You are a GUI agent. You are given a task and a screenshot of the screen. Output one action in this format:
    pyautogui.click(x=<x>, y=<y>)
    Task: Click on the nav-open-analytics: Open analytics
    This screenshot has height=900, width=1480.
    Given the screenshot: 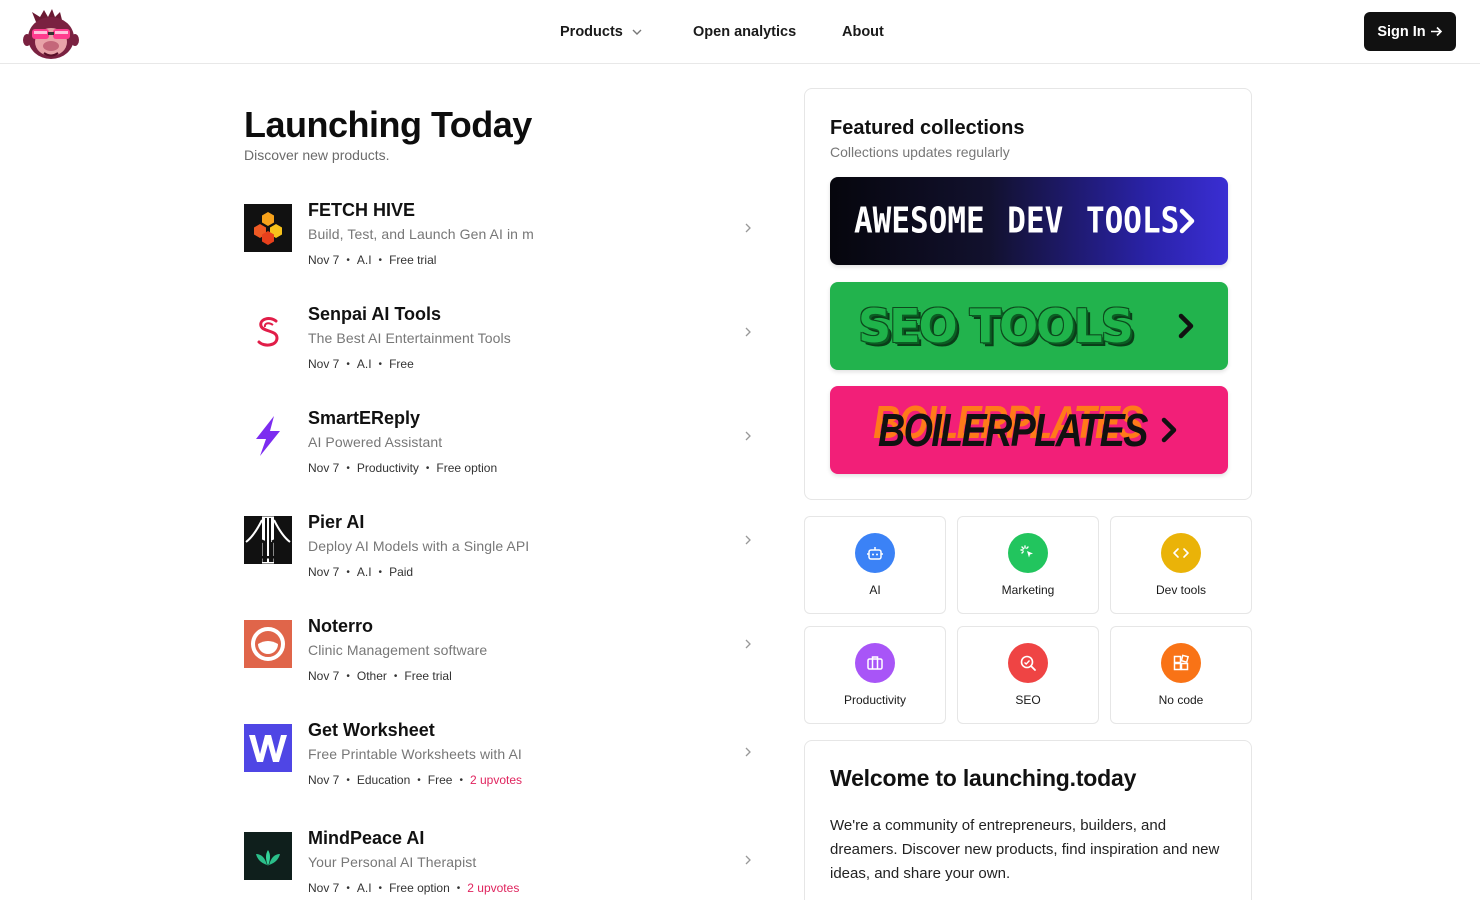 What is the action you would take?
    pyautogui.click(x=744, y=32)
    